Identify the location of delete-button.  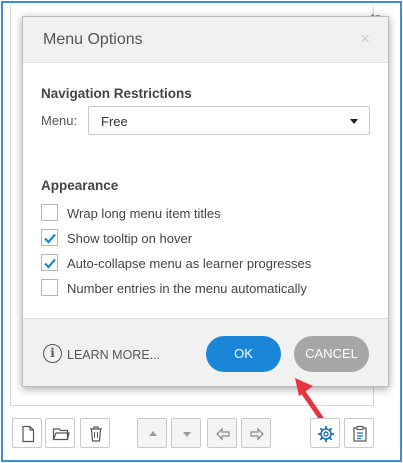
(95, 433).